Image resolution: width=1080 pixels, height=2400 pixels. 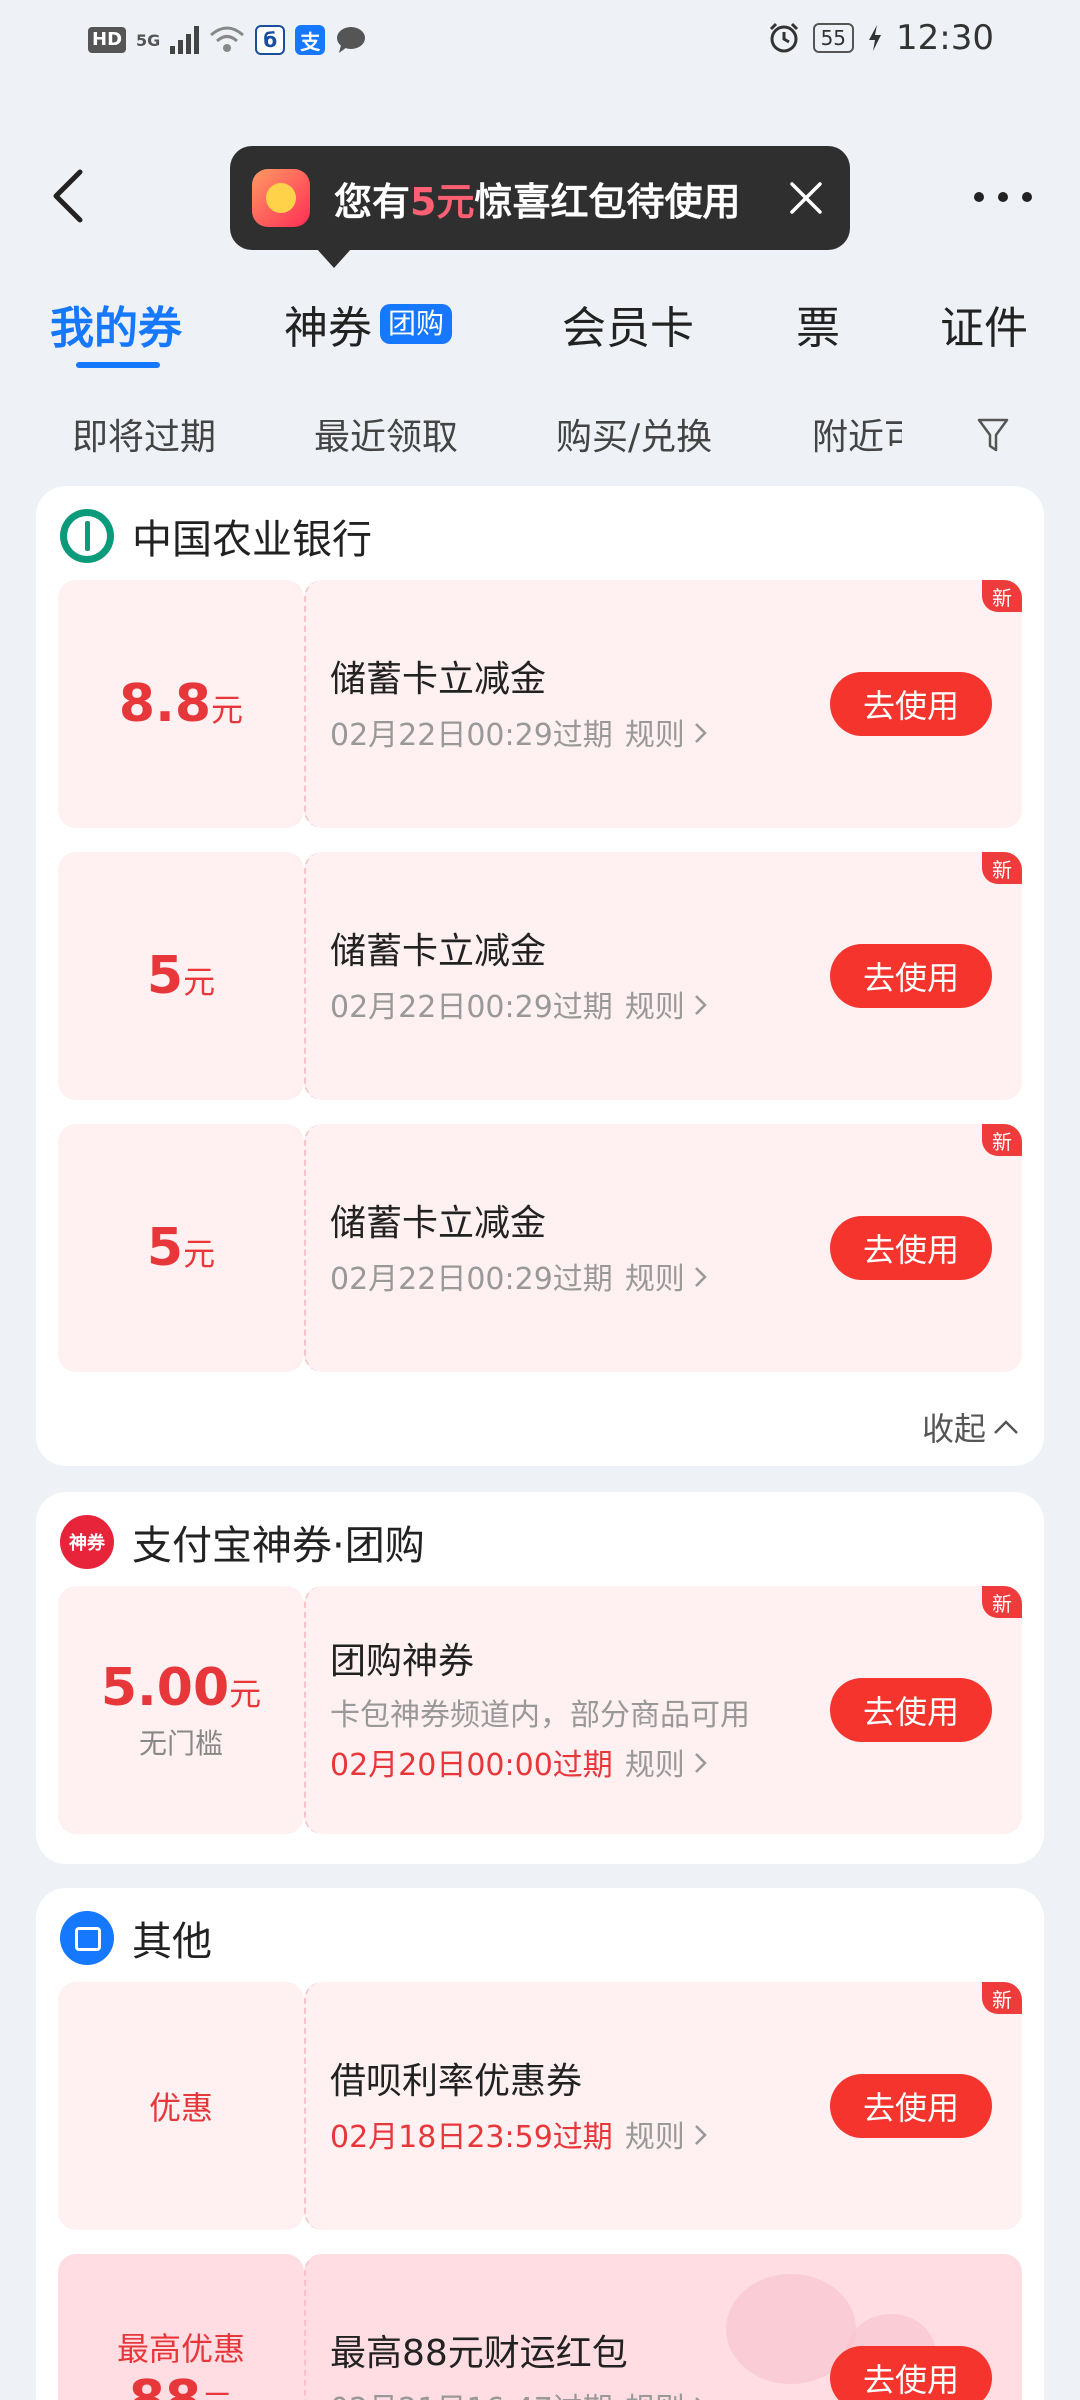 What do you see at coordinates (1006, 1427) in the screenshot?
I see `chevron-up-icon` at bounding box center [1006, 1427].